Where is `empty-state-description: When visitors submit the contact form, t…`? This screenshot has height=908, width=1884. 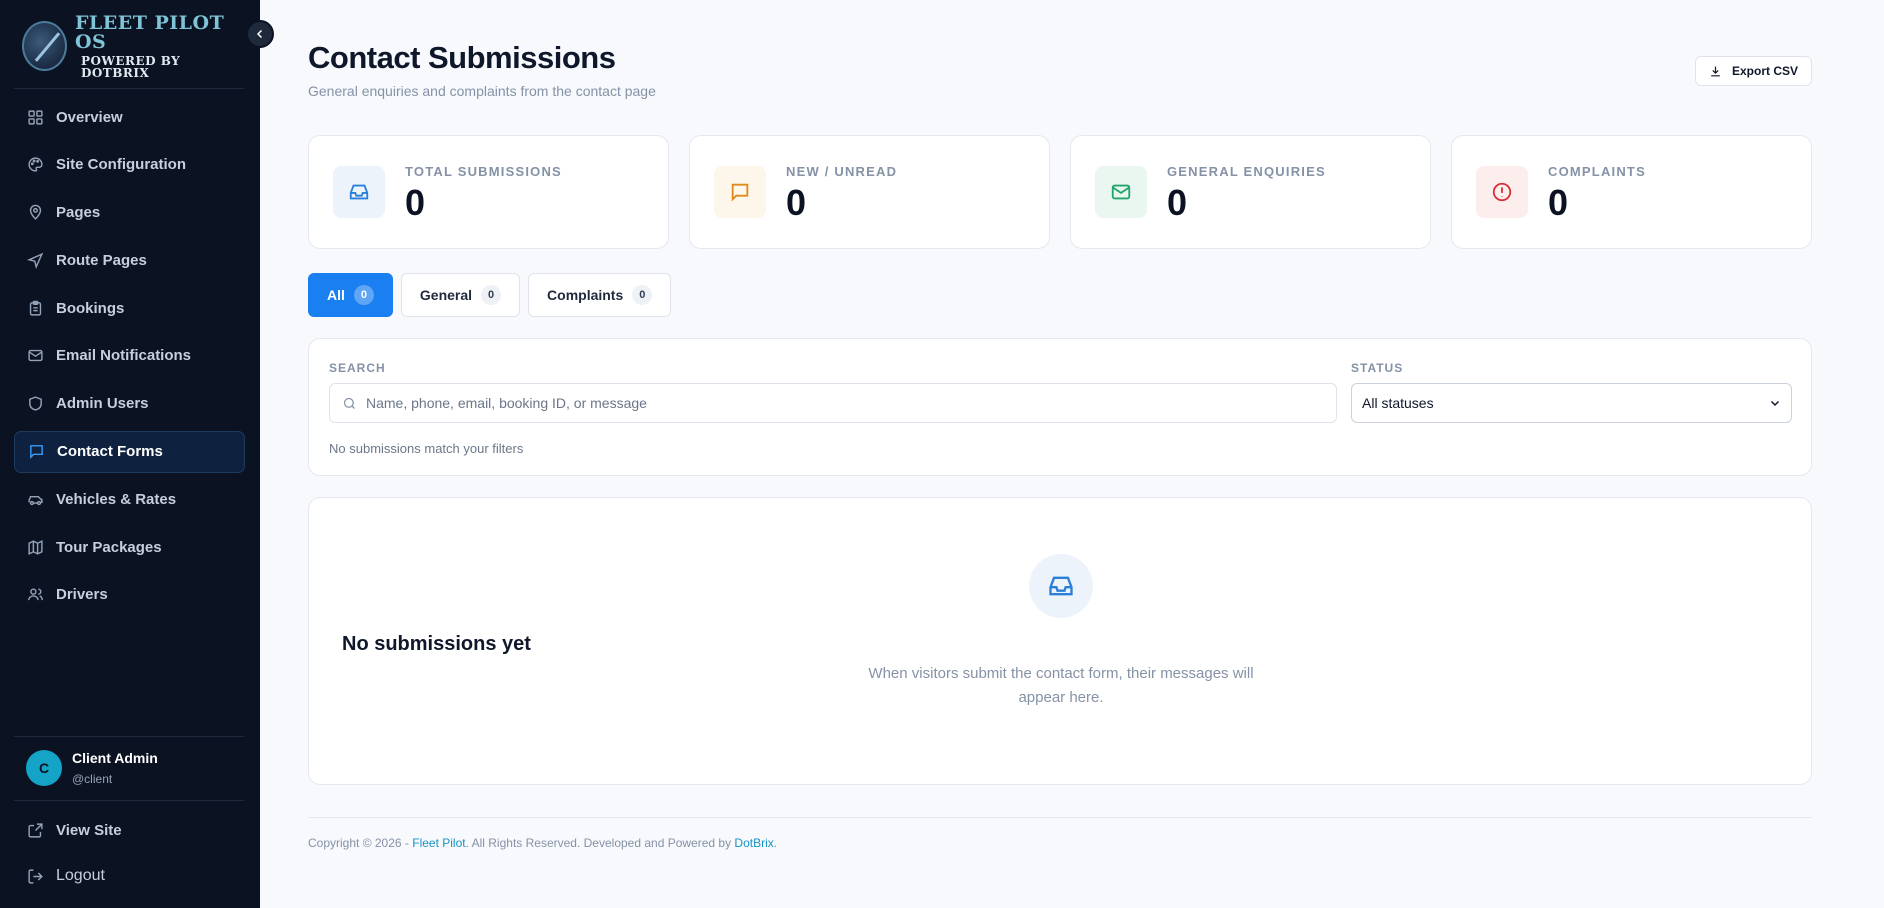
empty-state-description: When visitors submit the contact form, t… is located at coordinates (1061, 685).